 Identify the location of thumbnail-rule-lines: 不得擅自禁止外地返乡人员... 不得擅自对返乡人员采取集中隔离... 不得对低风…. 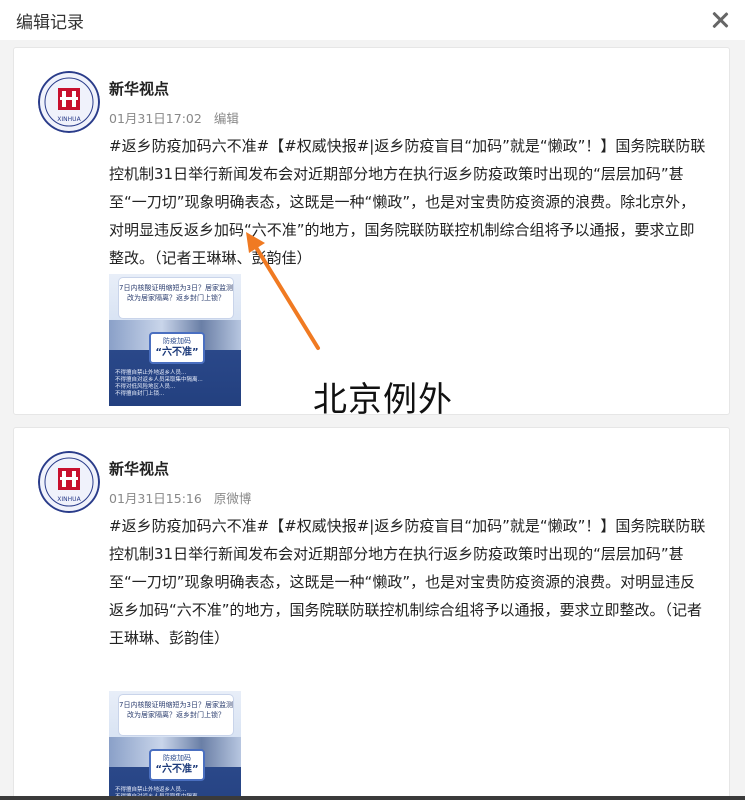
(159, 383).